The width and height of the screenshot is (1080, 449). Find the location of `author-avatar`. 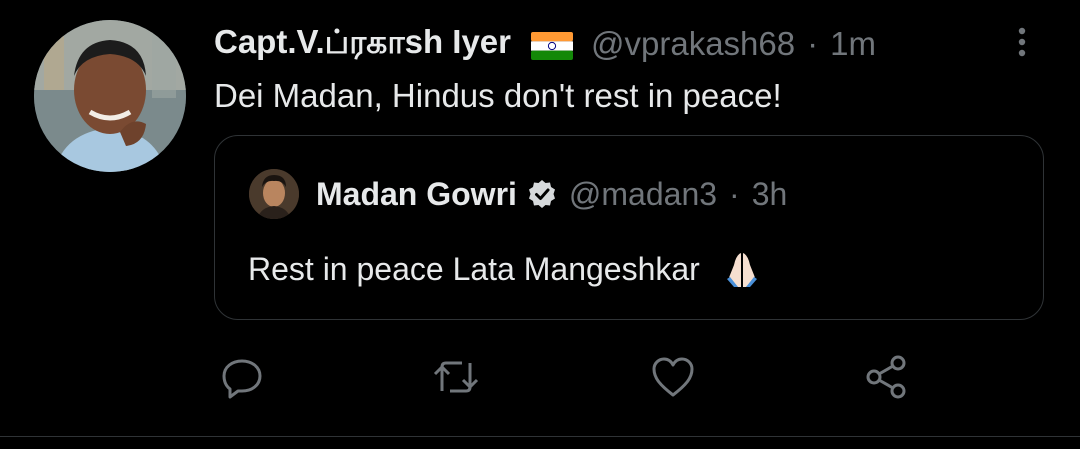

author-avatar is located at coordinates (110, 96).